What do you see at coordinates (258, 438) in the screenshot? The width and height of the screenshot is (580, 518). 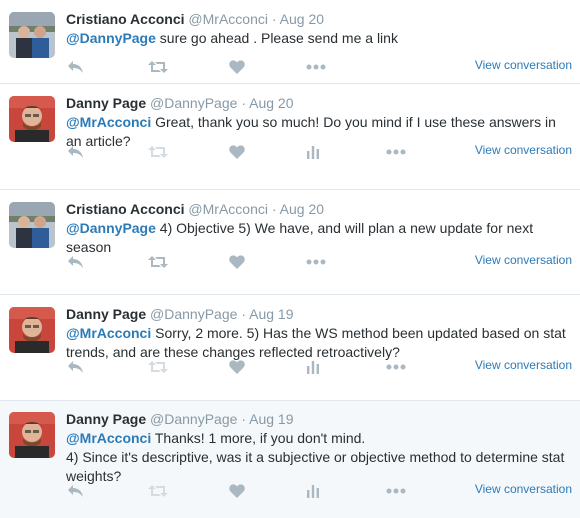 I see `tweet-body: Thanks! 1 more, if you don't mind.` at bounding box center [258, 438].